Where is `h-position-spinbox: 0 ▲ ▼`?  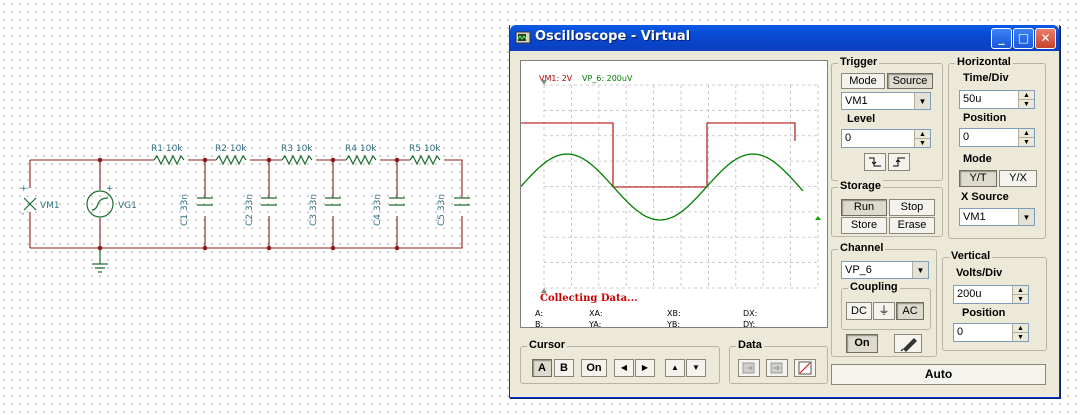
h-position-spinbox: 0 ▲ ▼ is located at coordinates (997, 137).